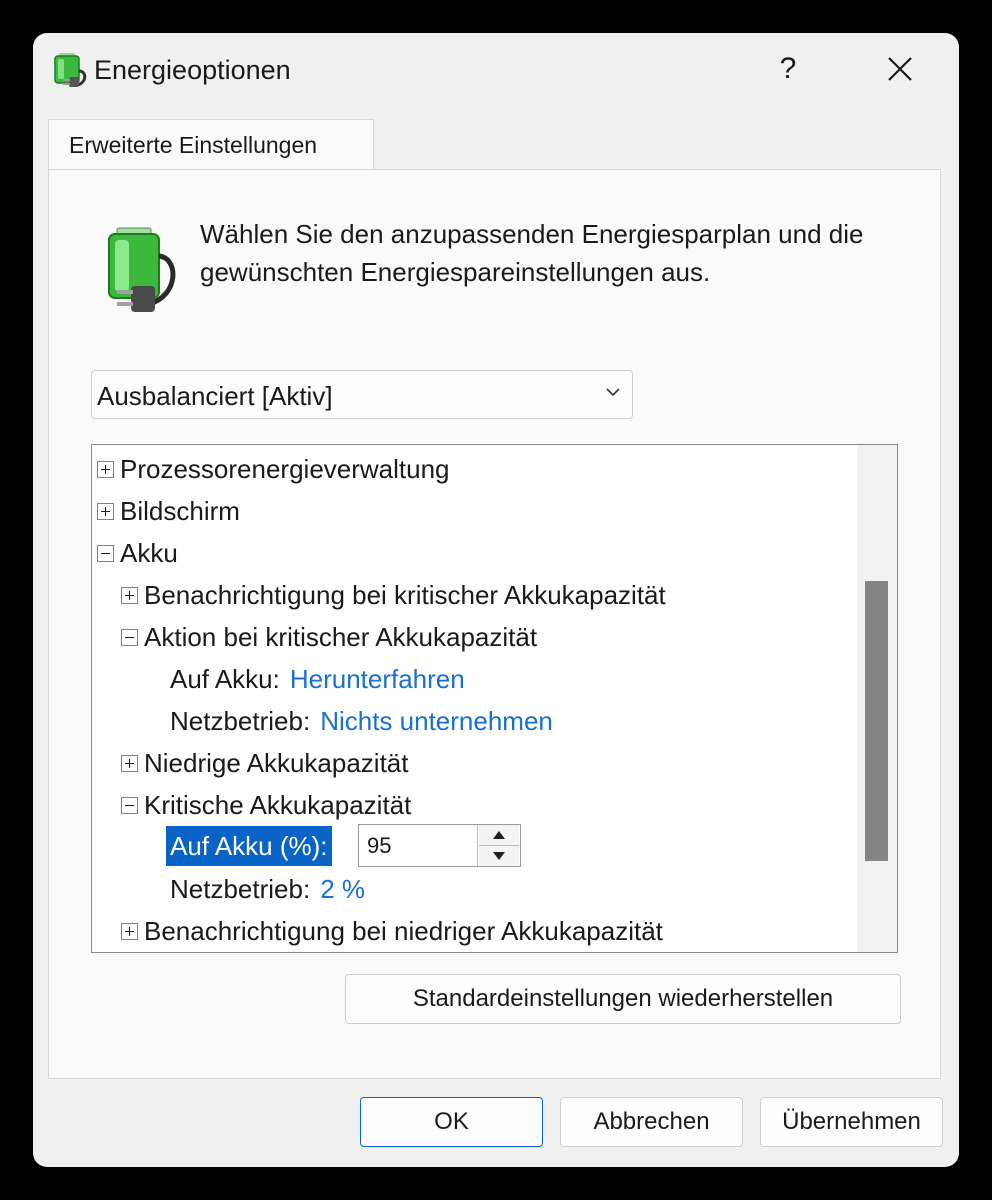 Image resolution: width=992 pixels, height=1200 pixels. Describe the element at coordinates (613, 392) in the screenshot. I see `chevron-down-icon` at that location.